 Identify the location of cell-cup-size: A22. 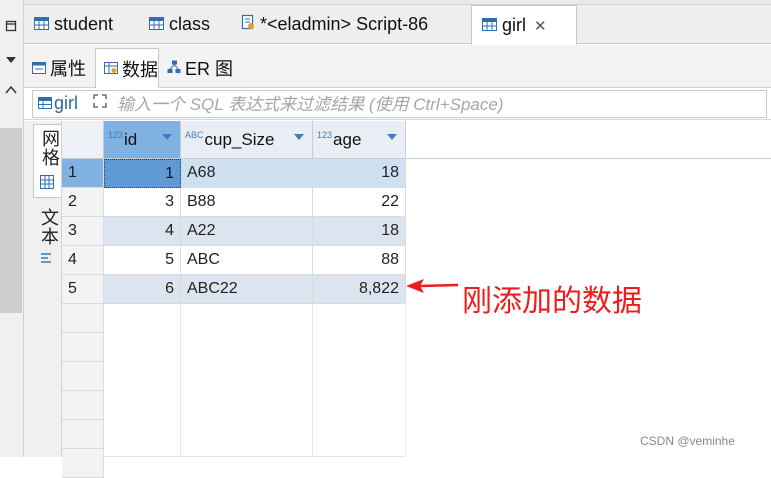
(247, 231).